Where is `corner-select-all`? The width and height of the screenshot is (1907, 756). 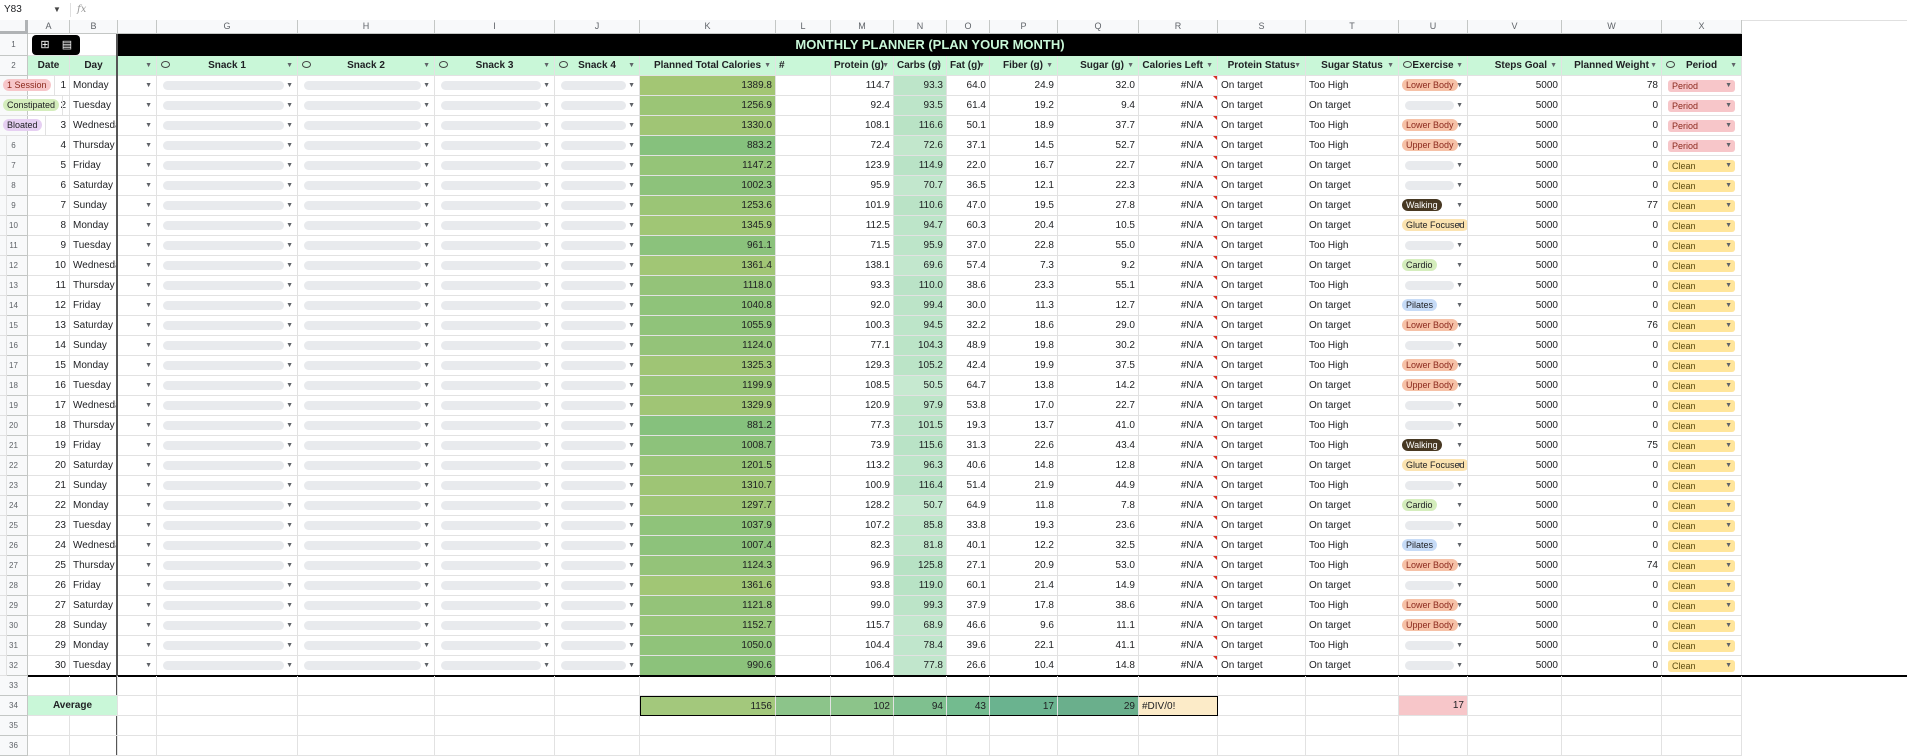
corner-select-all is located at coordinates (14, 27).